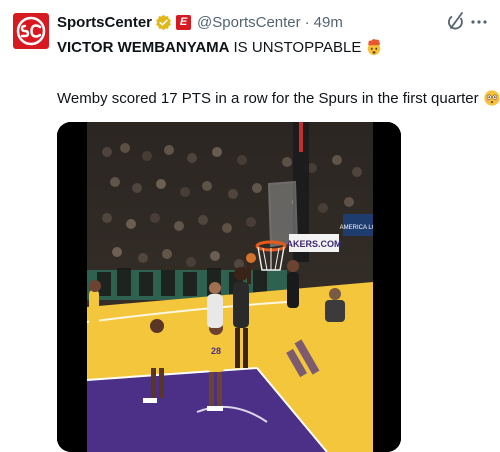 The width and height of the screenshot is (500, 452). I want to click on post-headline: VICTOR WEMBANYAMA IS UNSTOPPABLE, so click(220, 47).